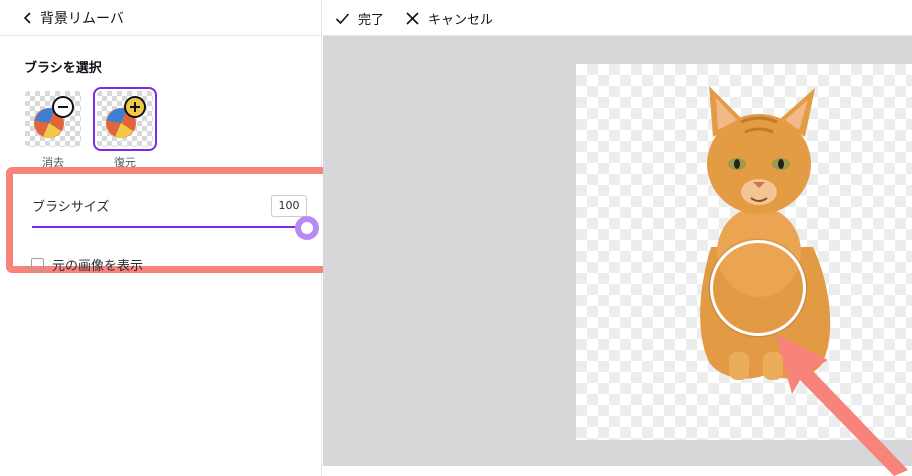 Image resolution: width=912 pixels, height=476 pixels. I want to click on brush-size-slider-thumb, so click(307, 228).